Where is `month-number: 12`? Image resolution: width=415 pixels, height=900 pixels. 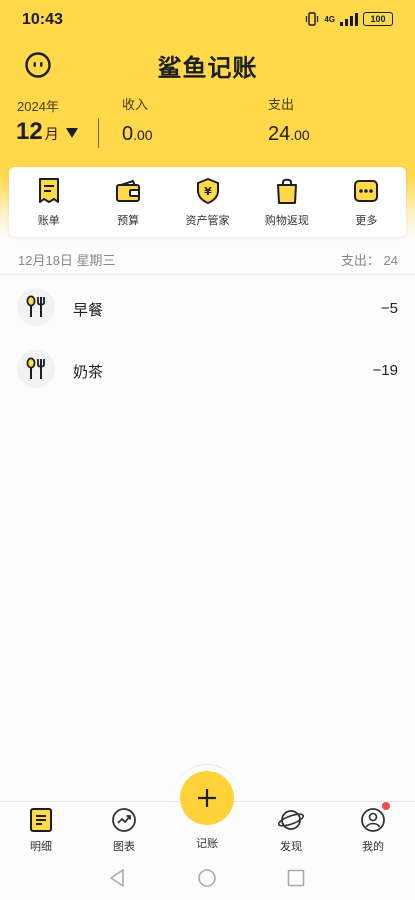
month-number: 12 is located at coordinates (29, 131).